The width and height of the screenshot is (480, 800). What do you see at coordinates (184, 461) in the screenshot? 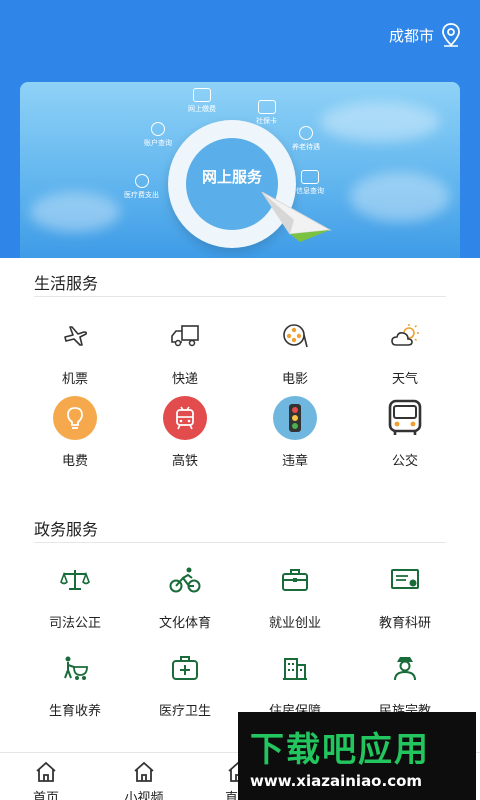
I see `service-label: 高铁` at bounding box center [184, 461].